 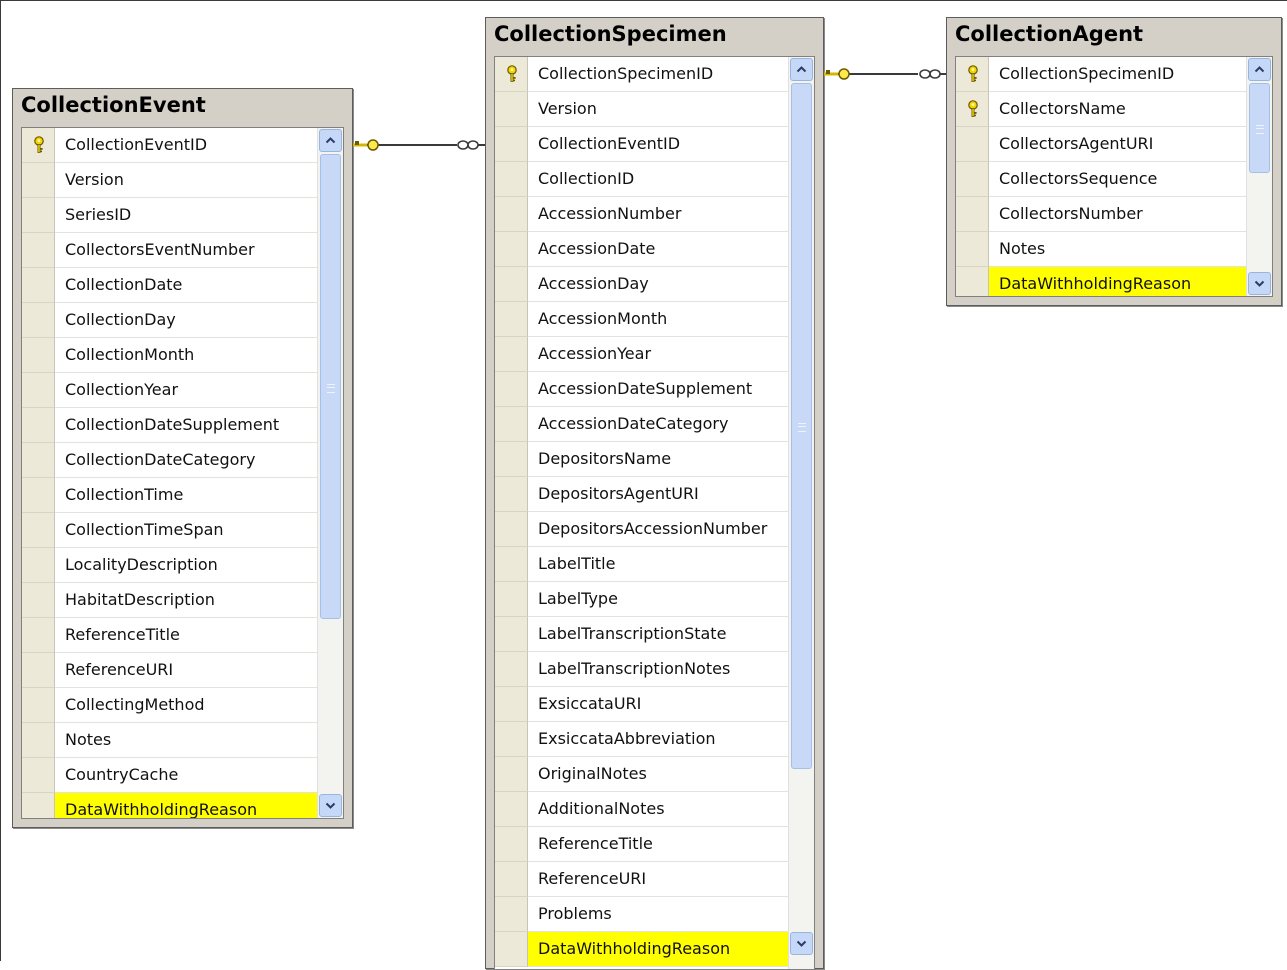 I want to click on column-row: AccessionDay, so click(x=641, y=284).